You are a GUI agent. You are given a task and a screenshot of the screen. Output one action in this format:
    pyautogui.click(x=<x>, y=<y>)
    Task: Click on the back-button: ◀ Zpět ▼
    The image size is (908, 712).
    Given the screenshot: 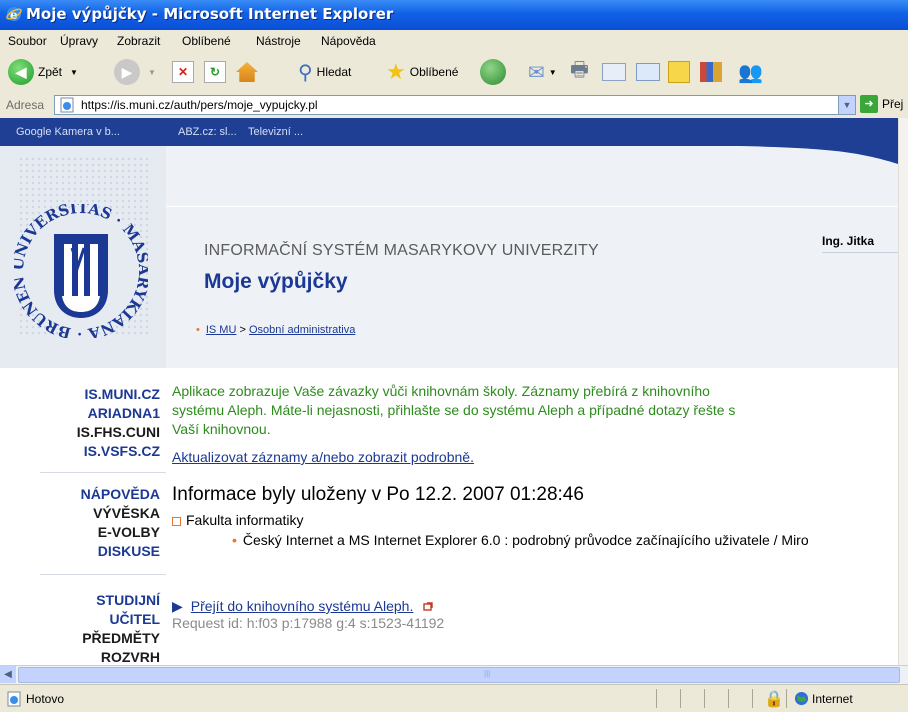 What is the action you would take?
    pyautogui.click(x=43, y=72)
    